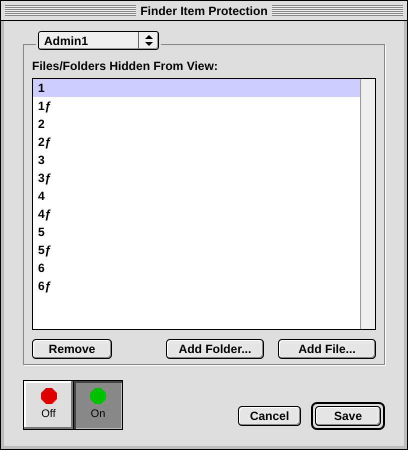 This screenshot has height=450, width=408. I want to click on user-popup: Admin1, so click(98, 40).